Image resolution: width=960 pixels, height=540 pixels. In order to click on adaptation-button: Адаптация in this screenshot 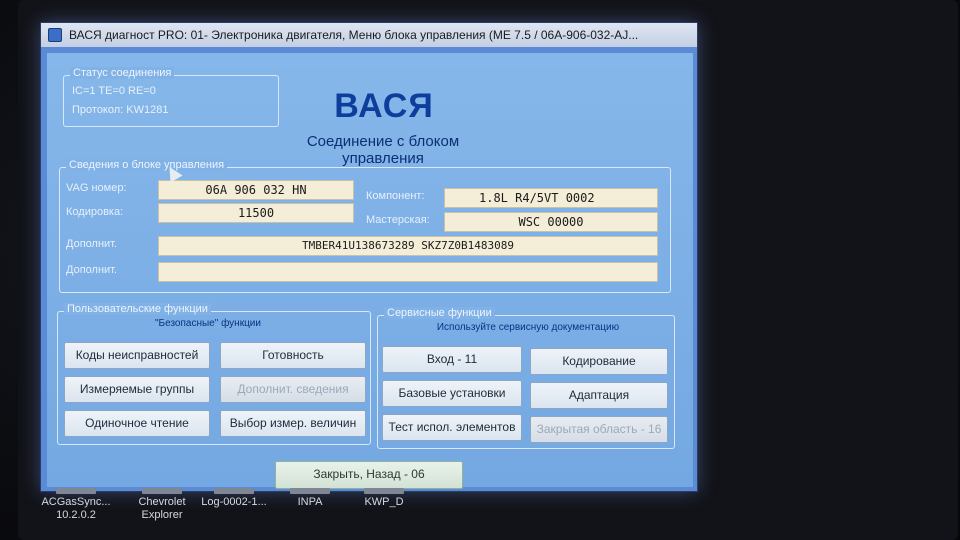, I will do `click(599, 395)`.